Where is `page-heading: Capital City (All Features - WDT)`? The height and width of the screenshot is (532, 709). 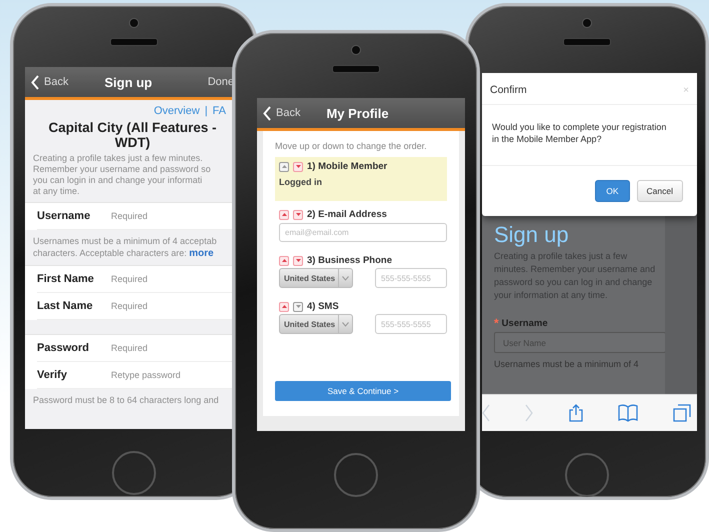 page-heading: Capital City (All Features - WDT) is located at coordinates (132, 135).